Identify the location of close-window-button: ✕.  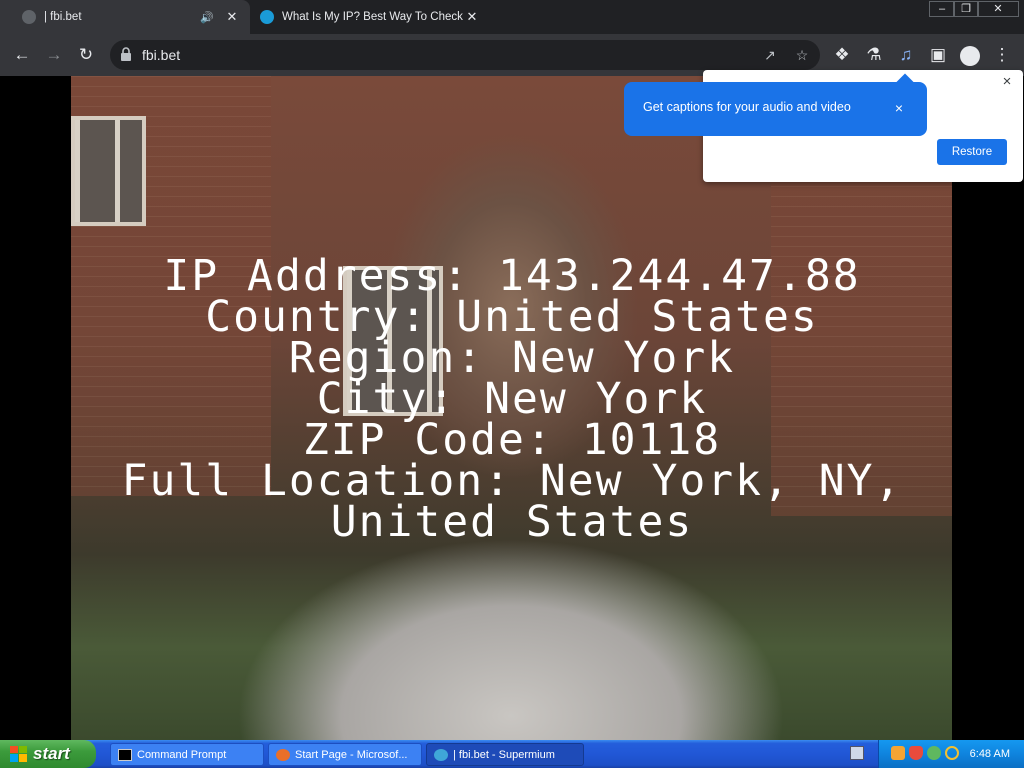
(998, 9).